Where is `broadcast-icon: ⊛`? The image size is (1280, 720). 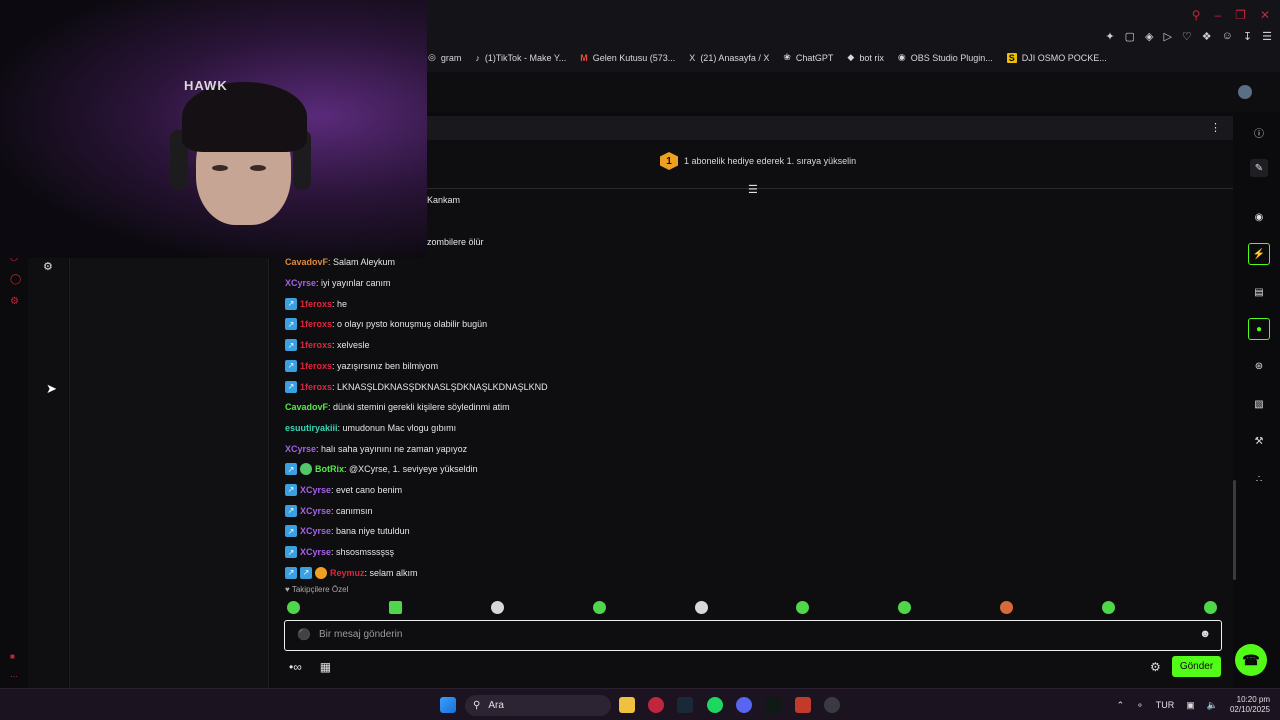
broadcast-icon: ⊛ is located at coordinates (1259, 366).